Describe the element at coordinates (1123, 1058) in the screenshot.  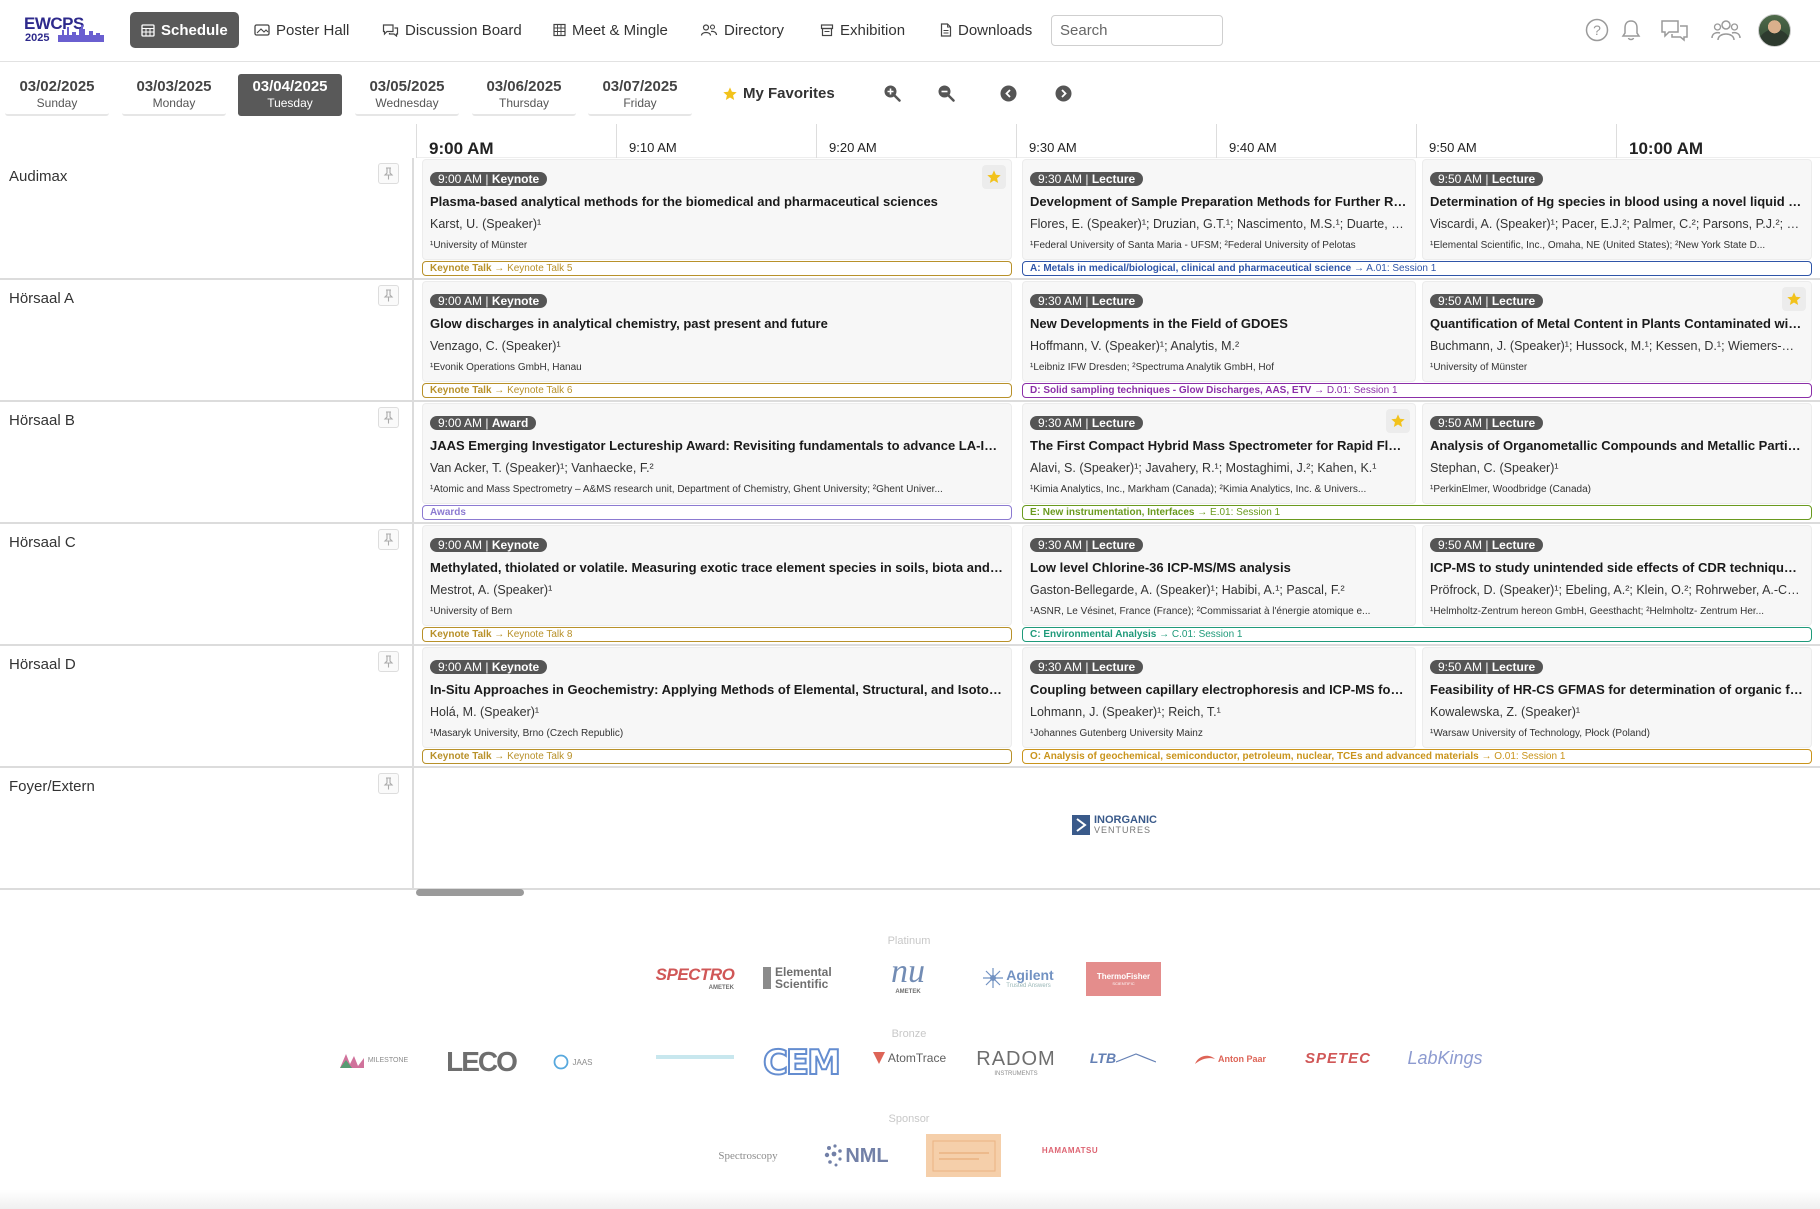
I see `ltb-logo: LTB` at that location.